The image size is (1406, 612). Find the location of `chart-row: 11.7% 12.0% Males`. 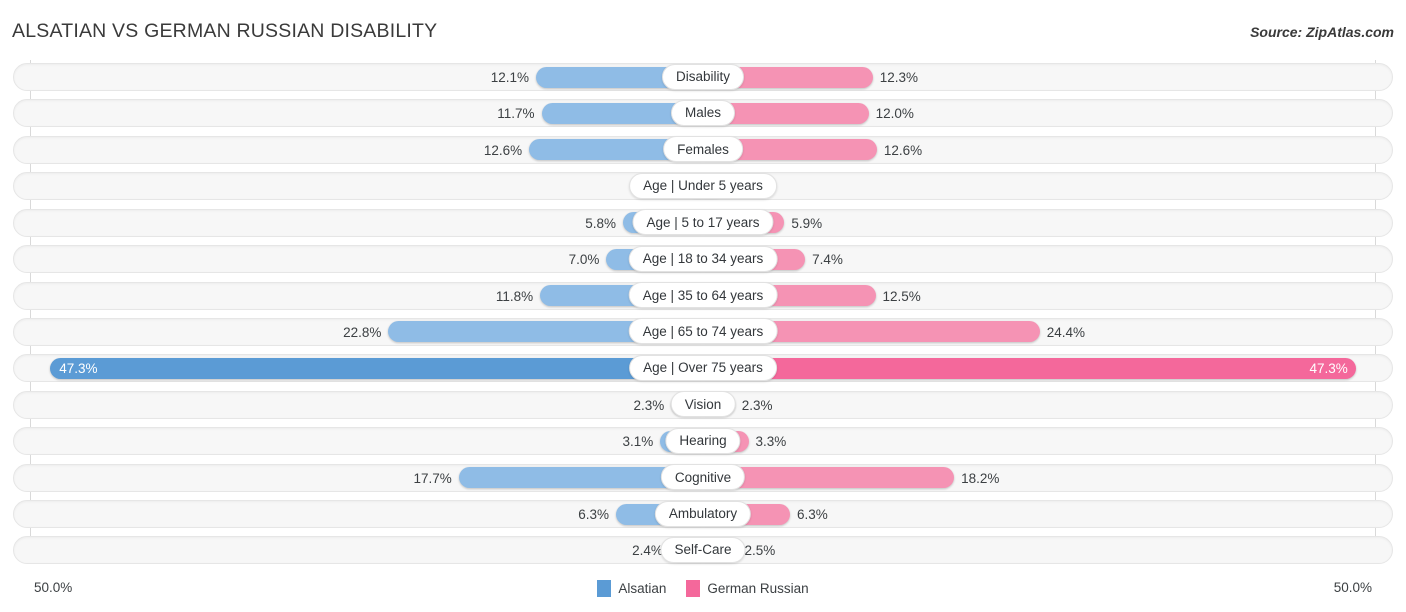

chart-row: 11.7% 12.0% Males is located at coordinates (703, 114).